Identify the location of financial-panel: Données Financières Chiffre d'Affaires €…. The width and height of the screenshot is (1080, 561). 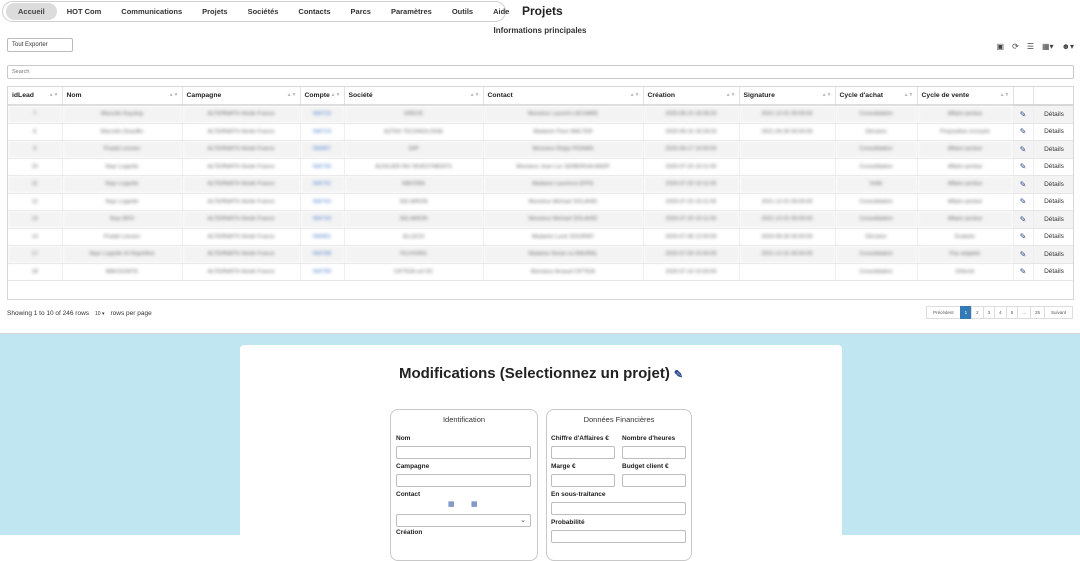
(619, 485).